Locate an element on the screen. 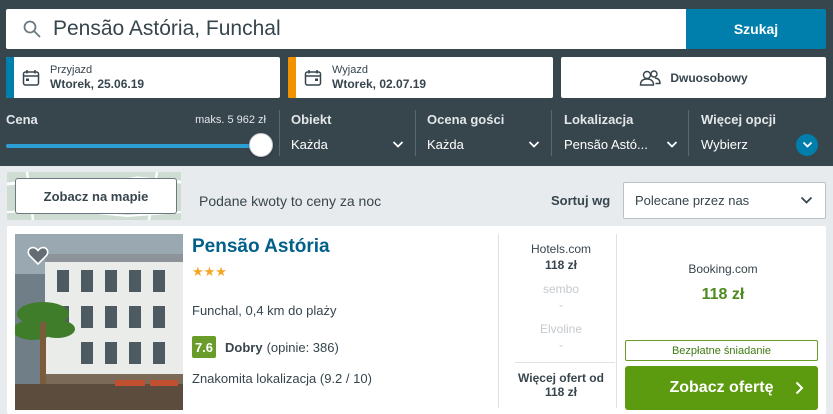  checkout-value: Wtorek, 02.07.19 is located at coordinates (379, 84).